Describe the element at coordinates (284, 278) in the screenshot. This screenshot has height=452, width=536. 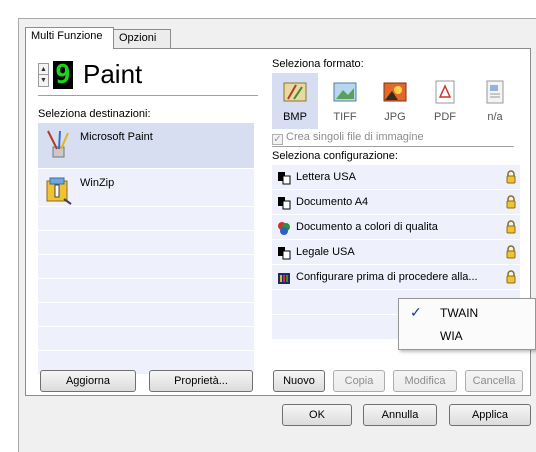
I see `configure-scanner-icon` at that location.